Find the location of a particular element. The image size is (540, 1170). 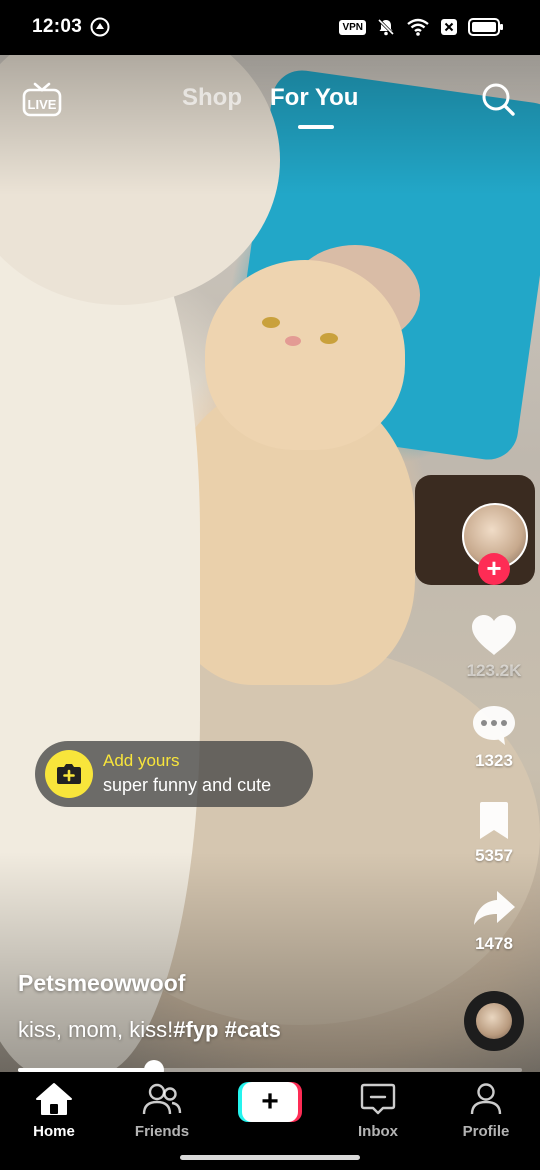

status-icons: VPN is located at coordinates (421, 27).